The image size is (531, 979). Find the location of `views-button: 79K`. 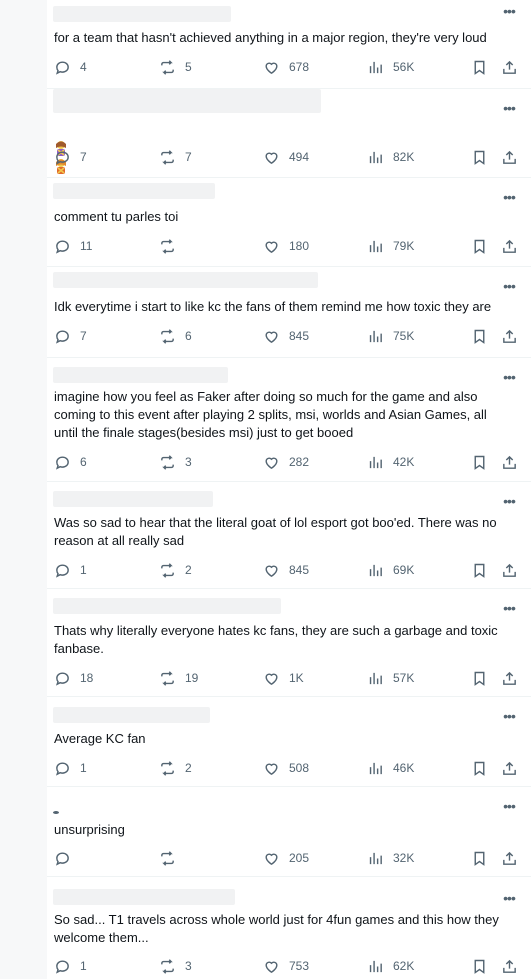

views-button: 79K is located at coordinates (390, 246).